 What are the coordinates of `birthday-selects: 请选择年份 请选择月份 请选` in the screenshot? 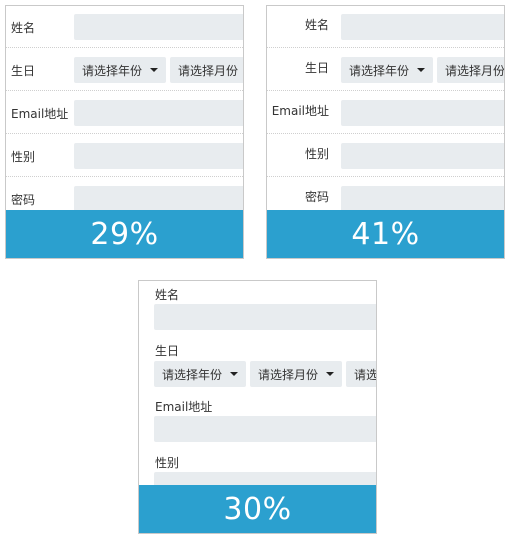 It's located at (265, 374).